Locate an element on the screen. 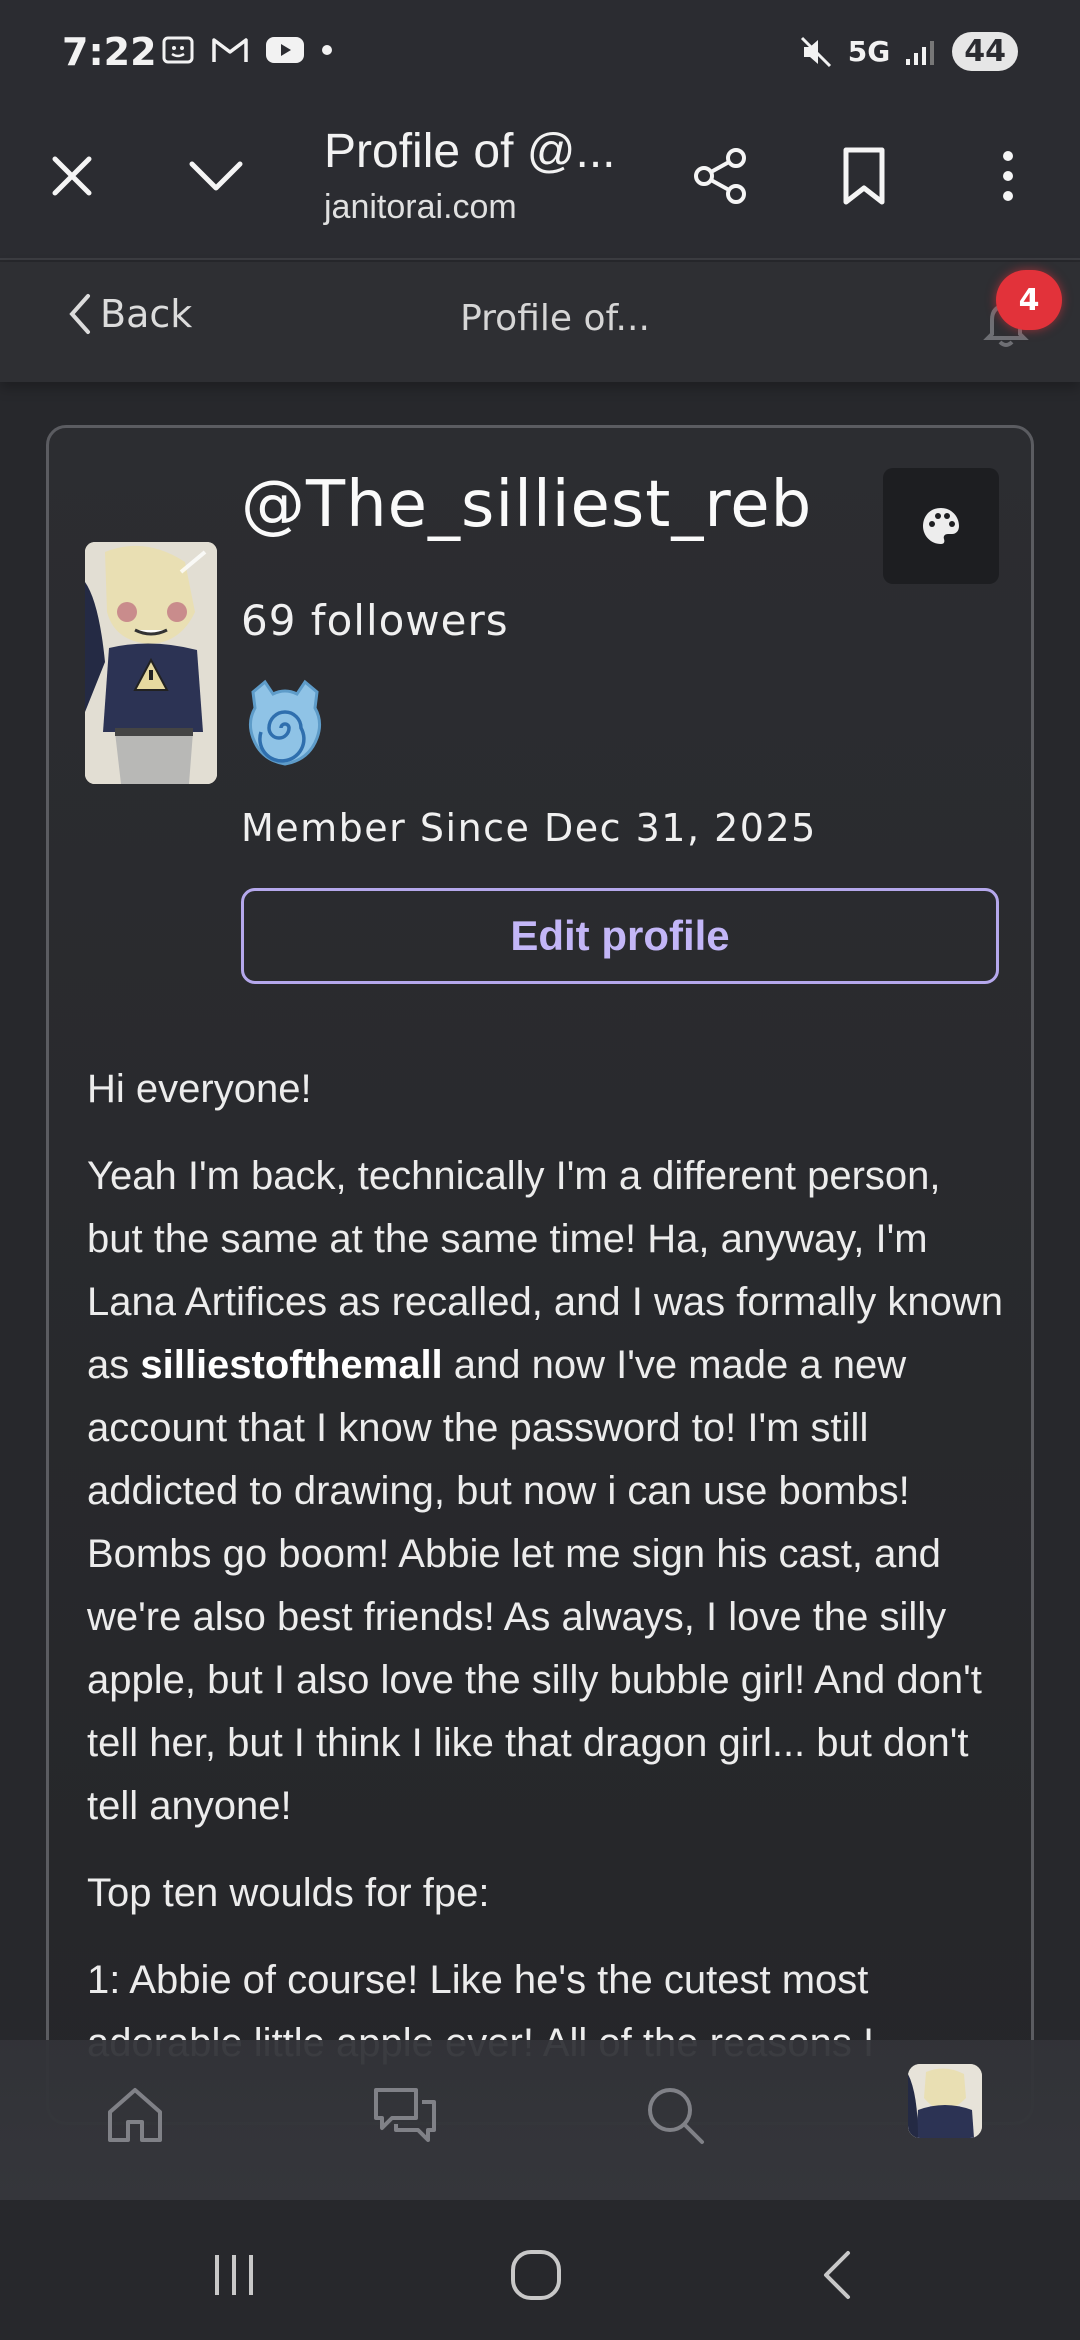  mute-icon is located at coordinates (815, 51).